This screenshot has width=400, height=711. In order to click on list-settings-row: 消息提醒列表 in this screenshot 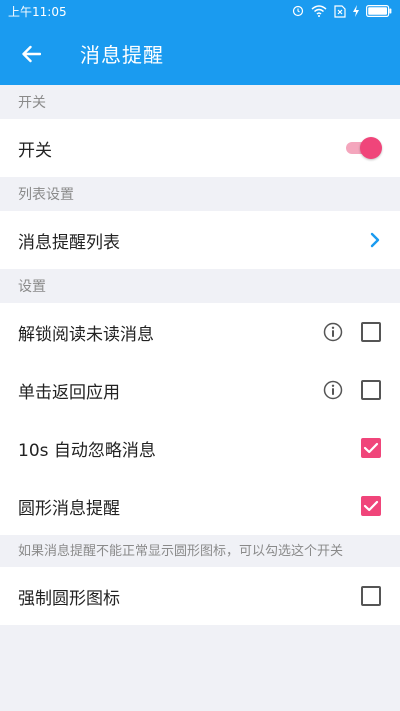, I will do `click(200, 240)`.